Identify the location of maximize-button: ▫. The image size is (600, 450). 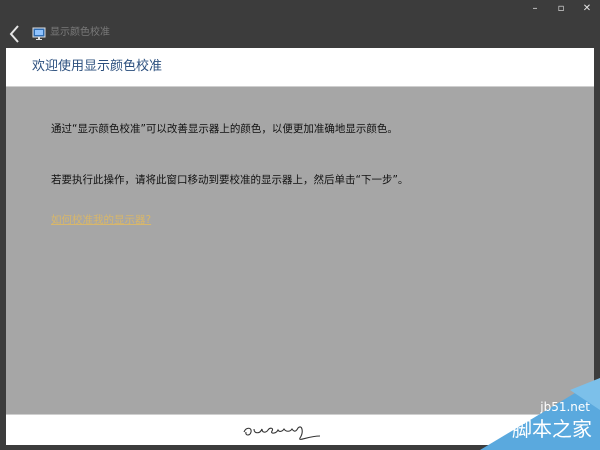
(561, 10).